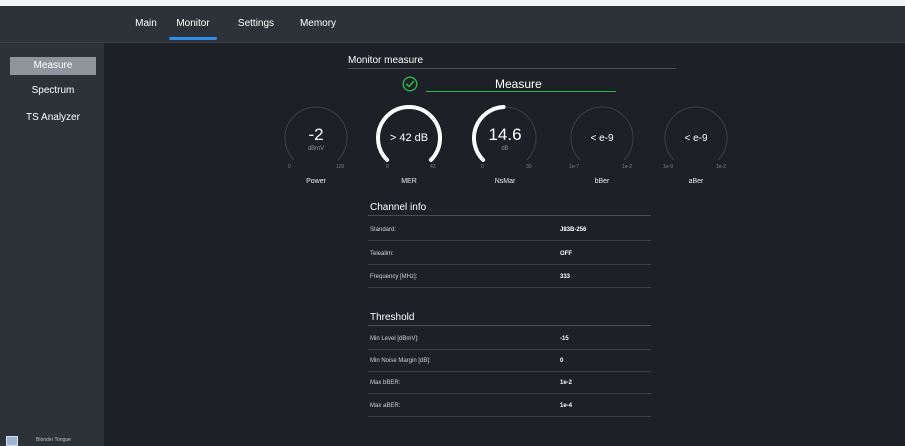 The height and width of the screenshot is (446, 905). I want to click on measure-status-label: Measure, so click(518, 84).